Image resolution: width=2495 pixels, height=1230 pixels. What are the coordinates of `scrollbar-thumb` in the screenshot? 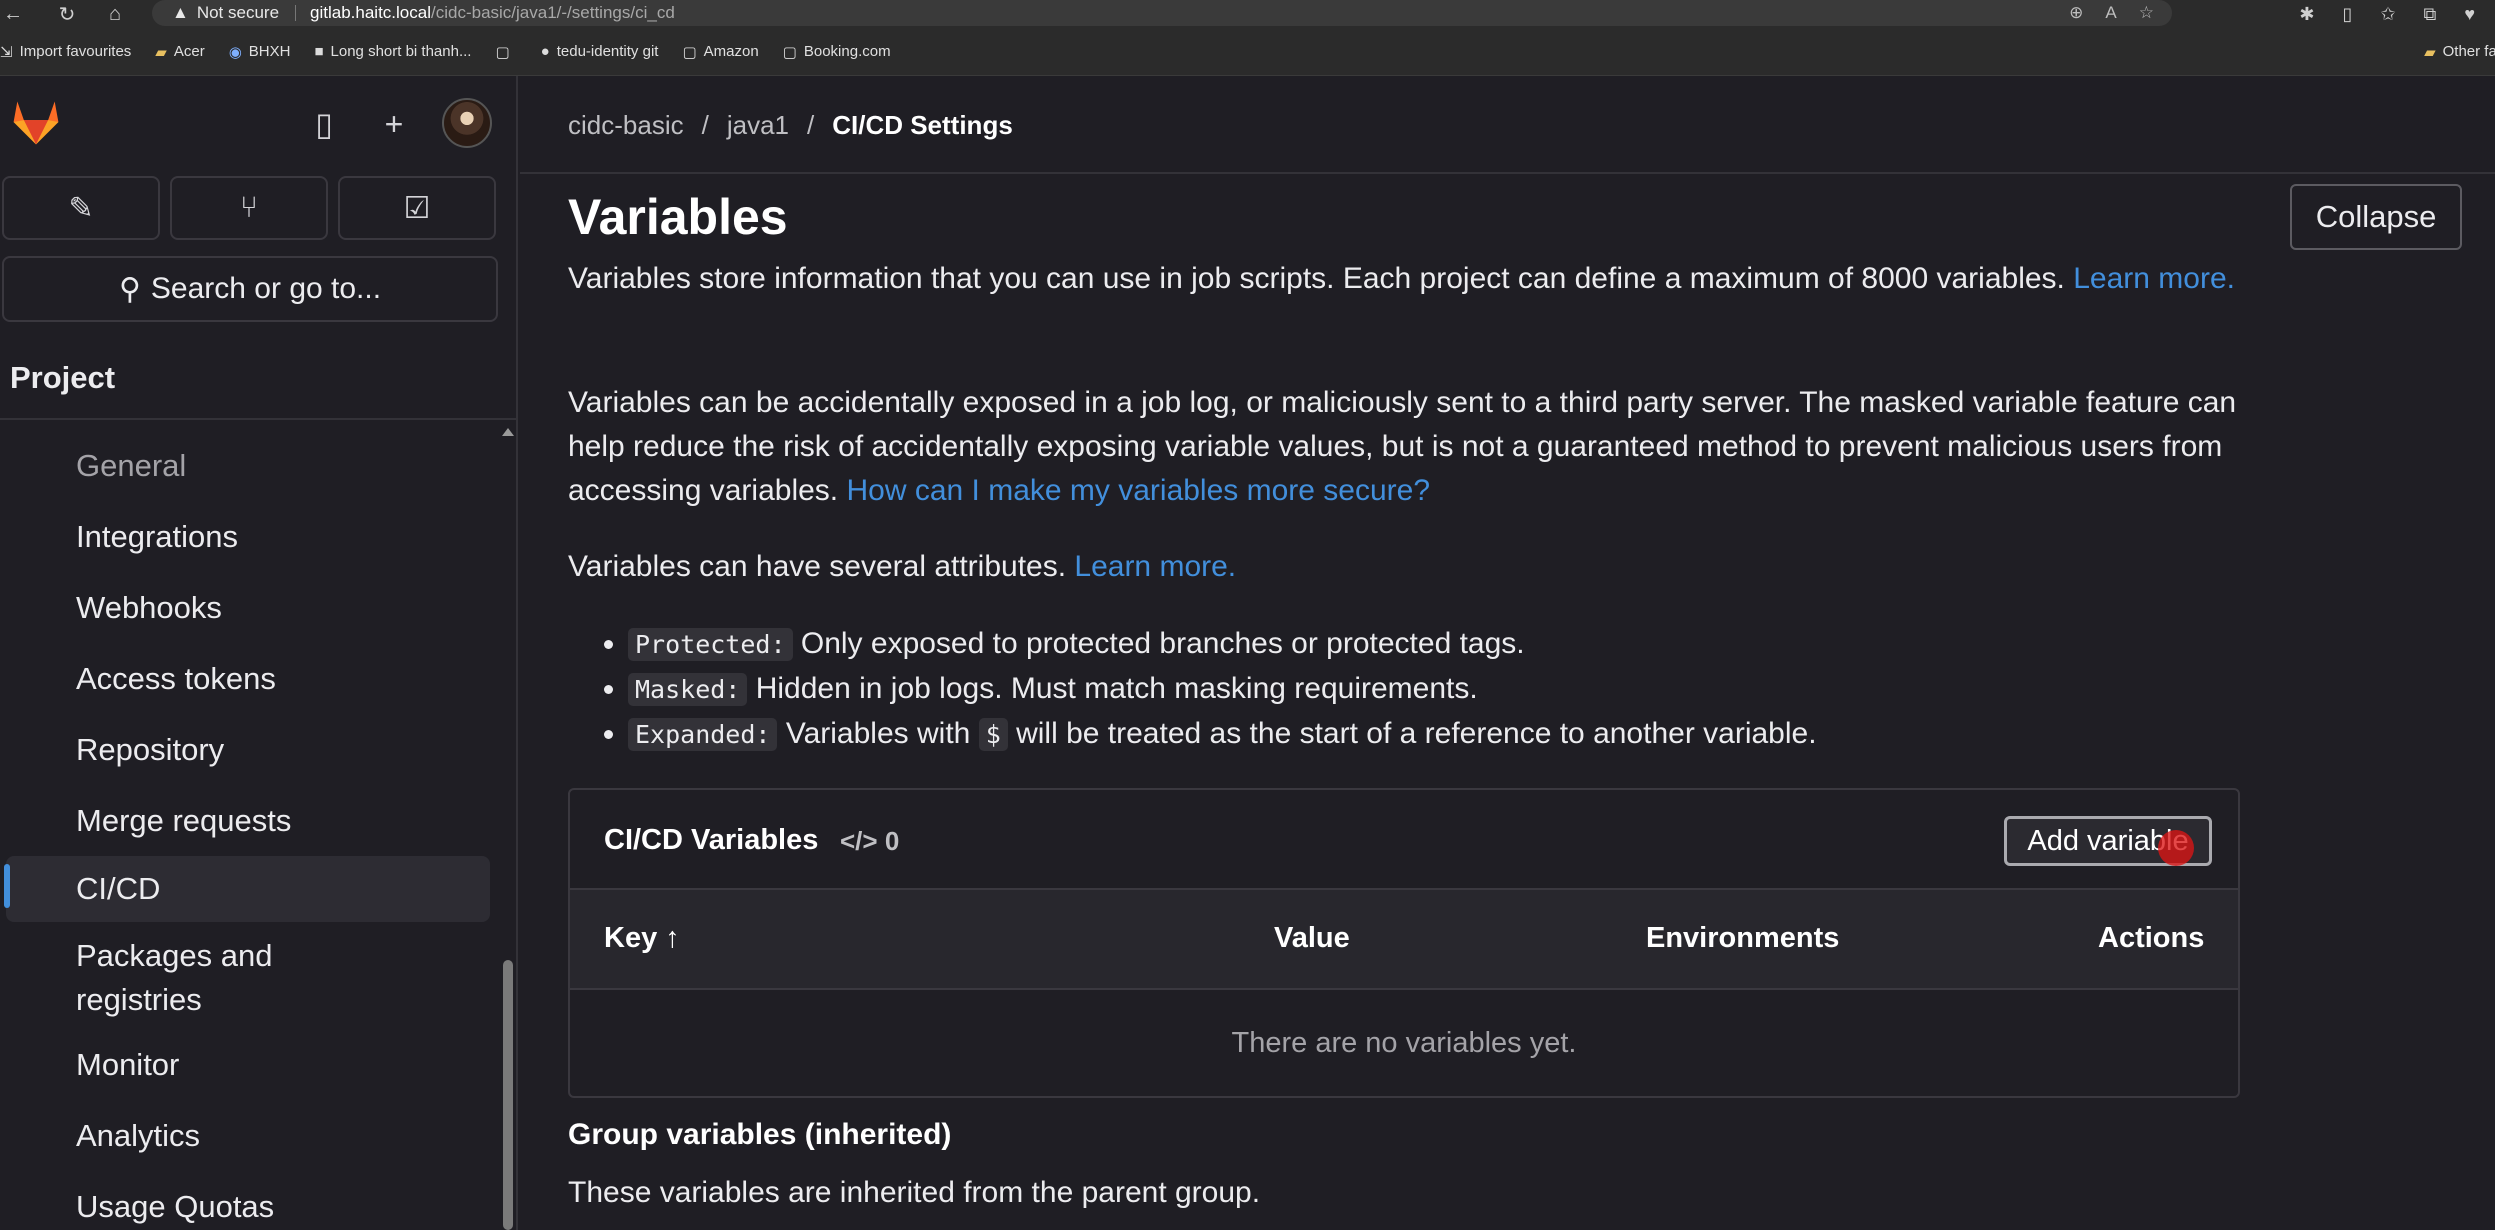 It's located at (508, 1095).